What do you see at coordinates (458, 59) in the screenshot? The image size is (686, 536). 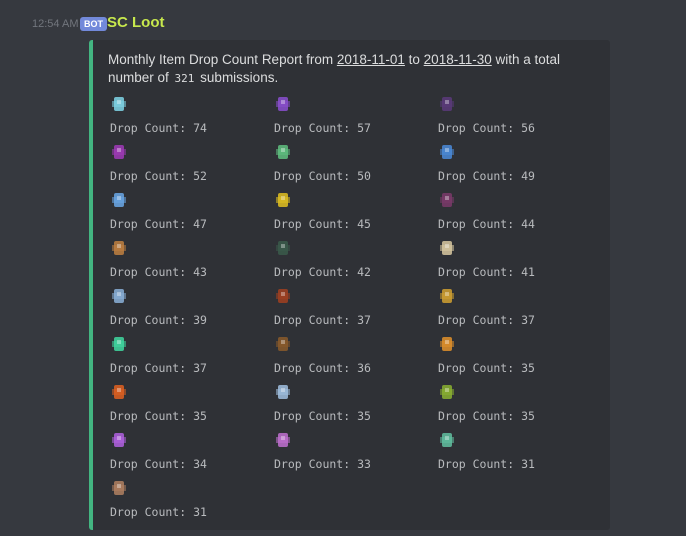 I see `end-date-link: 2018-11-30` at bounding box center [458, 59].